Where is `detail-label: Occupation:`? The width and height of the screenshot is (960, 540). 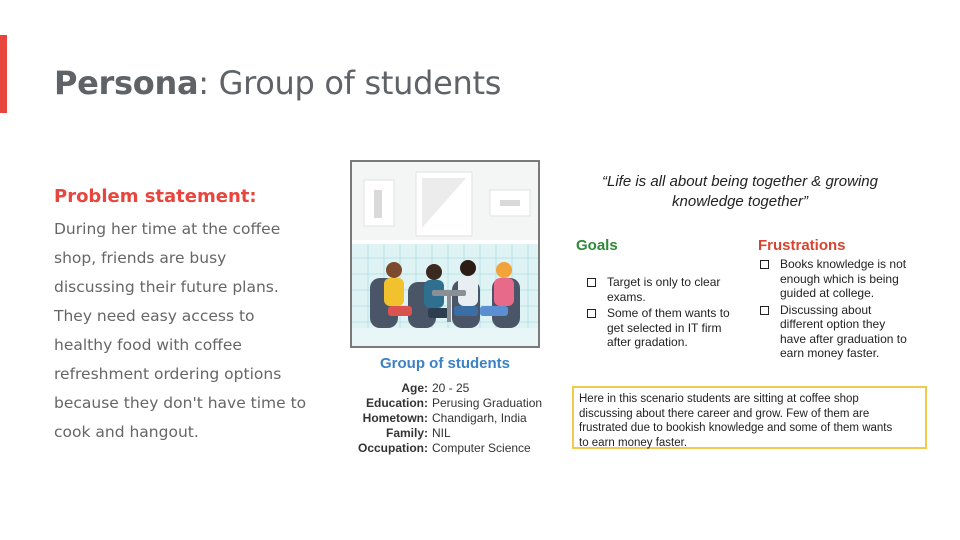 detail-label: Occupation: is located at coordinates (392, 448).